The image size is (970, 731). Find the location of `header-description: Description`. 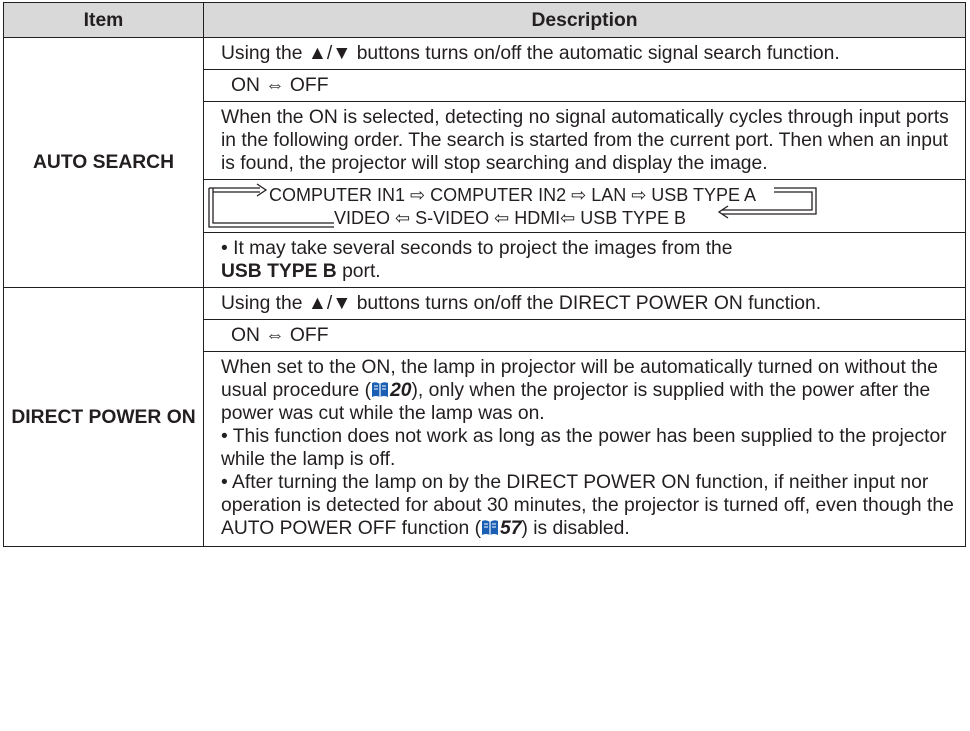

header-description: Description is located at coordinates (584, 20).